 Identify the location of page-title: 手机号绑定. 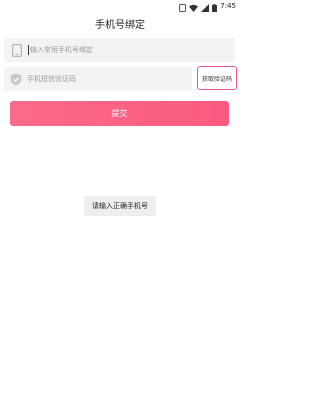
(120, 25).